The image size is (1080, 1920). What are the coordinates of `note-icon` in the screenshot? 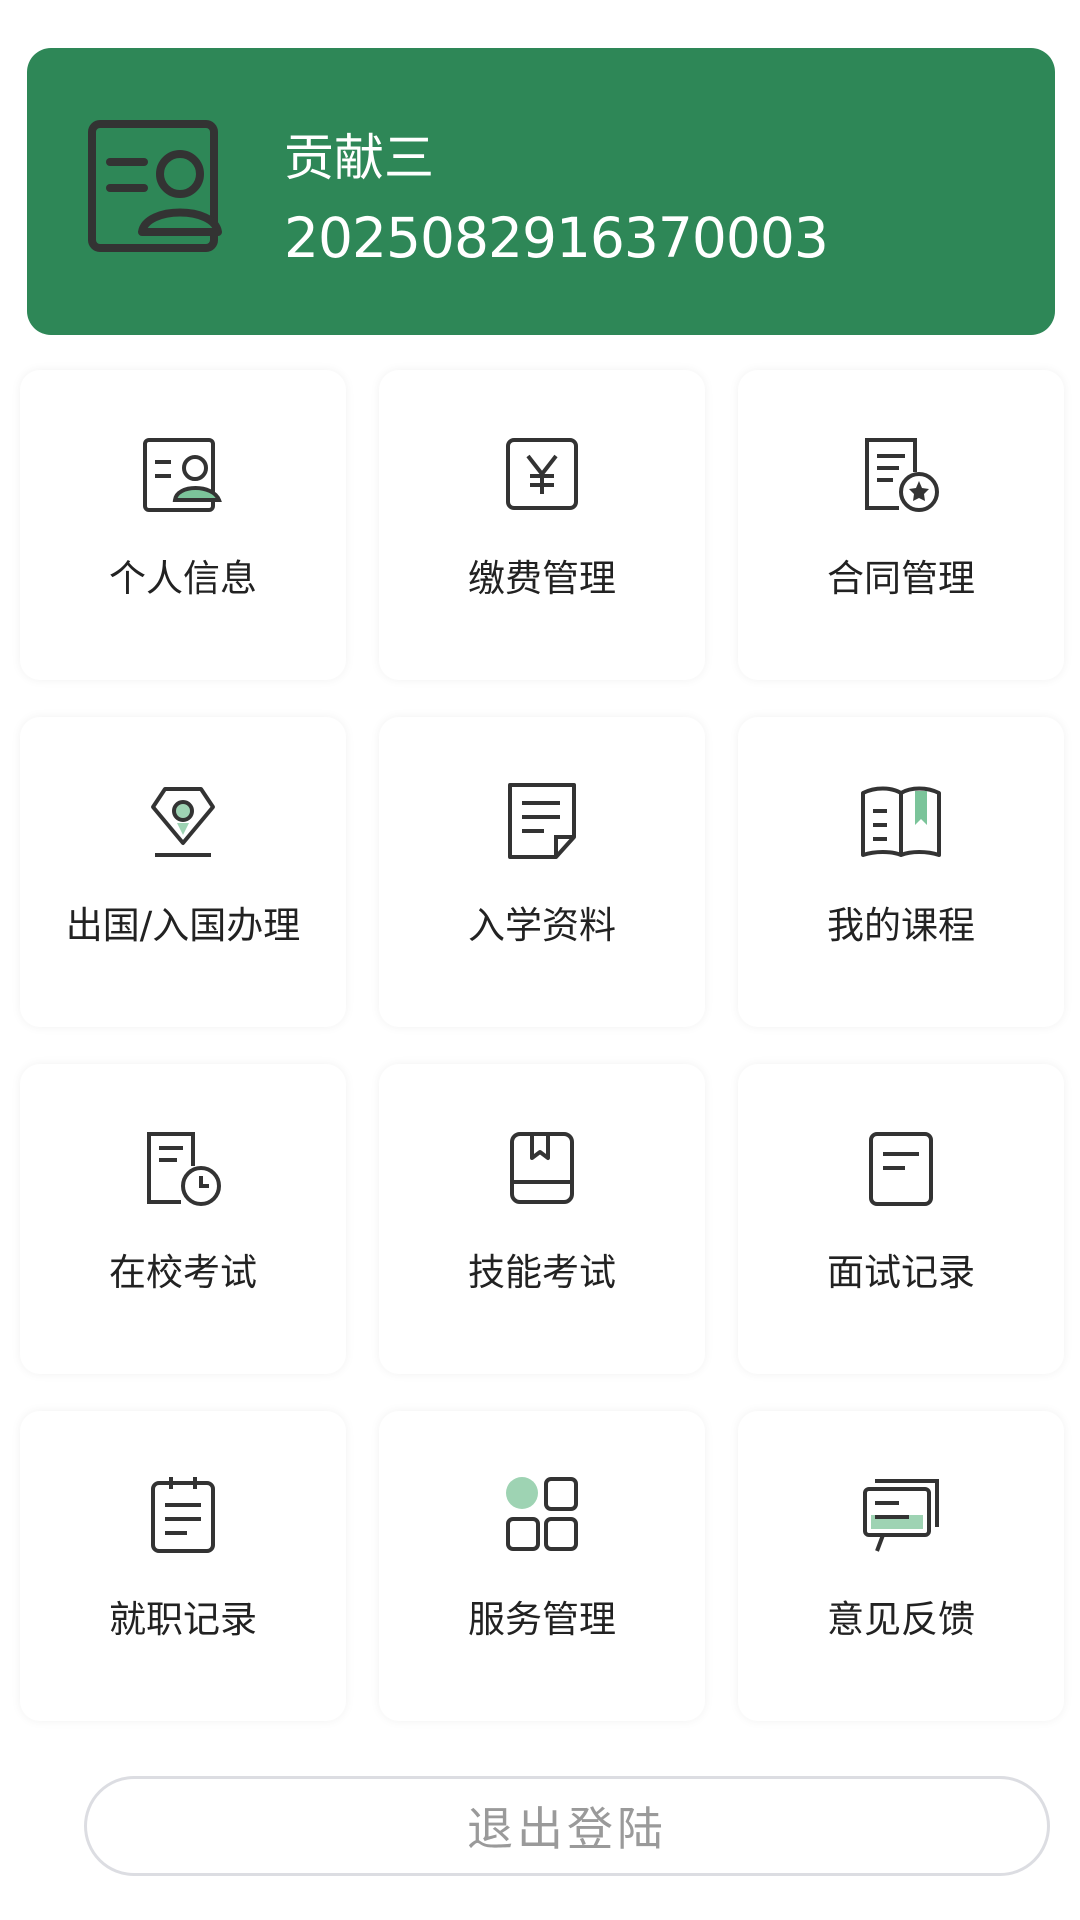 It's located at (901, 1169).